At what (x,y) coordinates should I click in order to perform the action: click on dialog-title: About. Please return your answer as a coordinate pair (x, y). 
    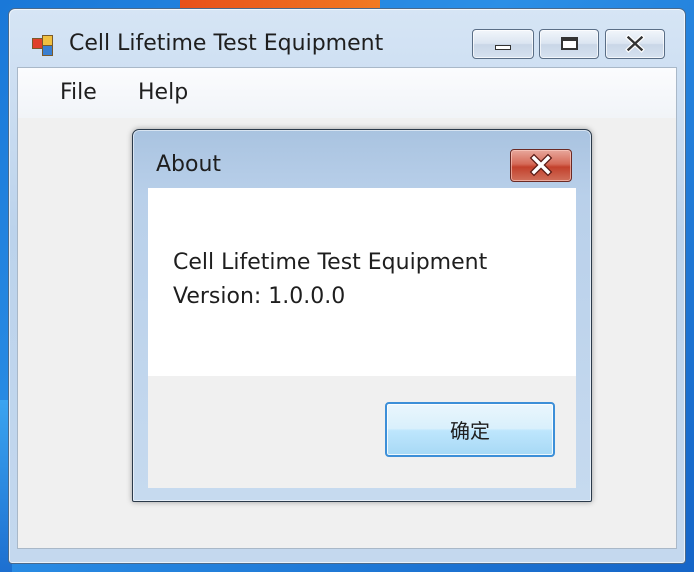
    Looking at the image, I should click on (189, 164).